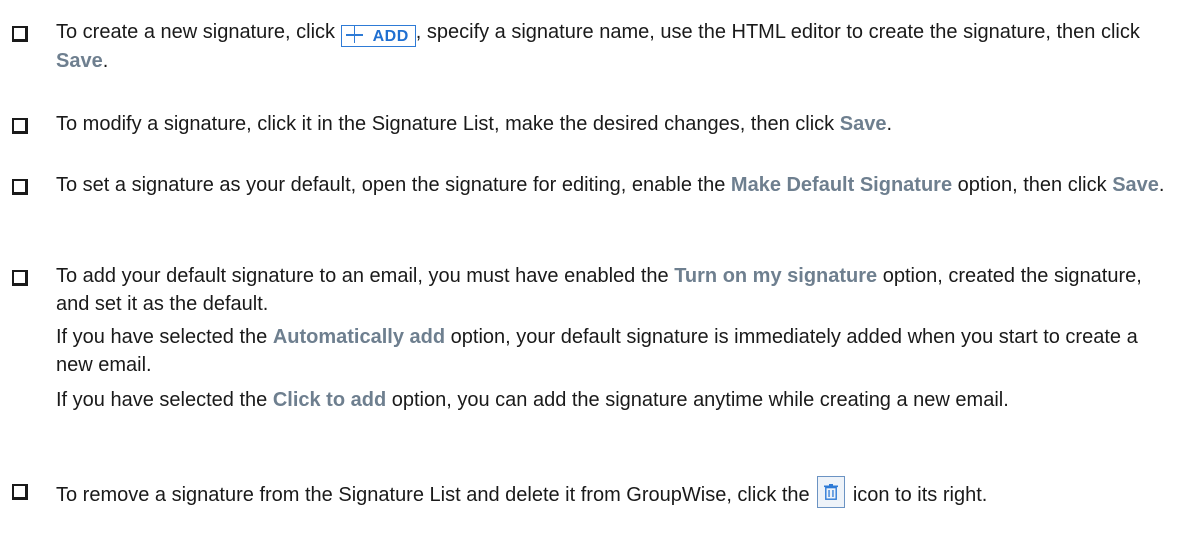 The height and width of the screenshot is (540, 1188). What do you see at coordinates (841, 185) in the screenshot?
I see `make-default-ui-label: Make Default Signature` at bounding box center [841, 185].